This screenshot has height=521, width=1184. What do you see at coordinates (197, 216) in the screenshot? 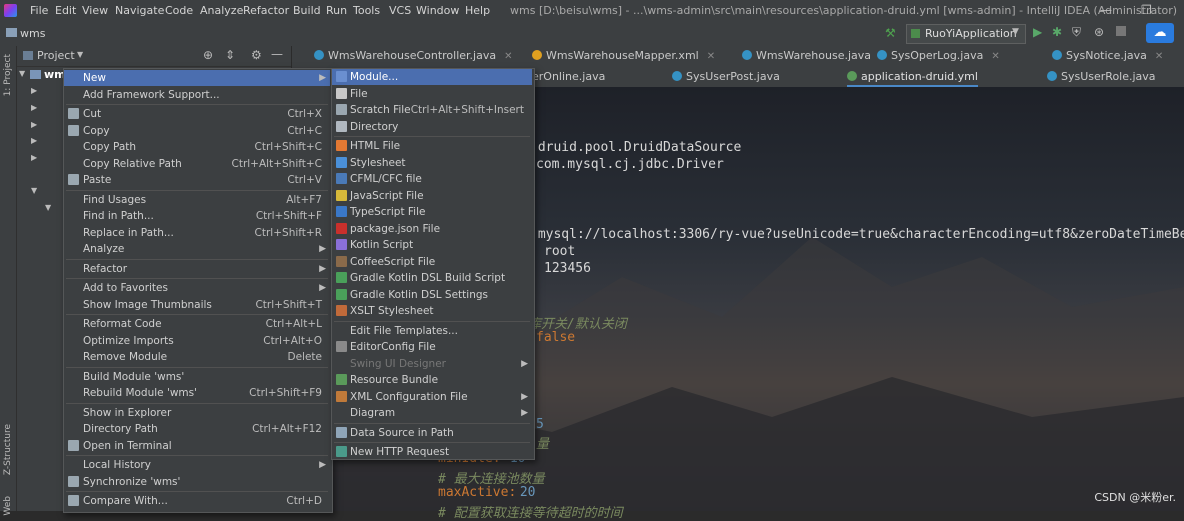
I see `menu-item-find-in-path: Find in Path... Ctrl+Shift+F` at bounding box center [197, 216].